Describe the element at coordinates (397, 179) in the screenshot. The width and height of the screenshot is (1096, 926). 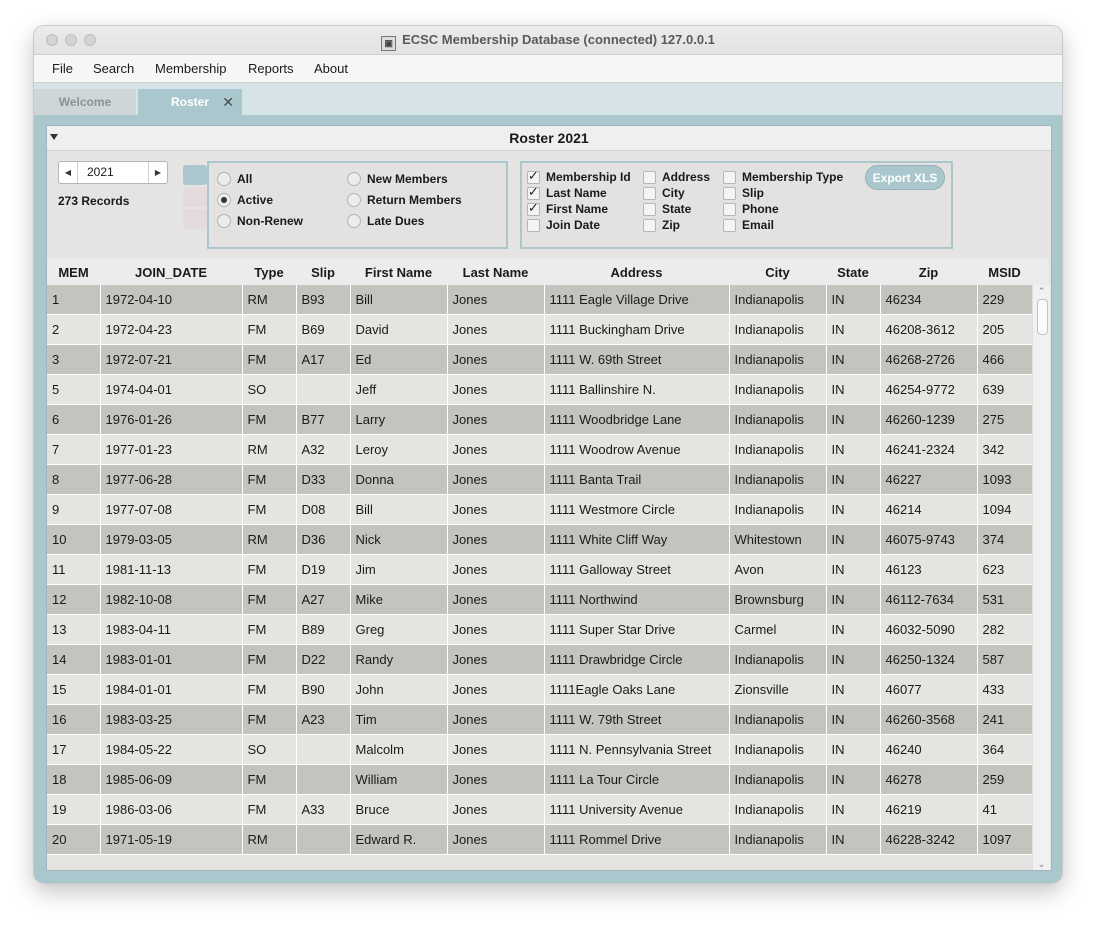
I see `filter-new-members: New Members` at that location.